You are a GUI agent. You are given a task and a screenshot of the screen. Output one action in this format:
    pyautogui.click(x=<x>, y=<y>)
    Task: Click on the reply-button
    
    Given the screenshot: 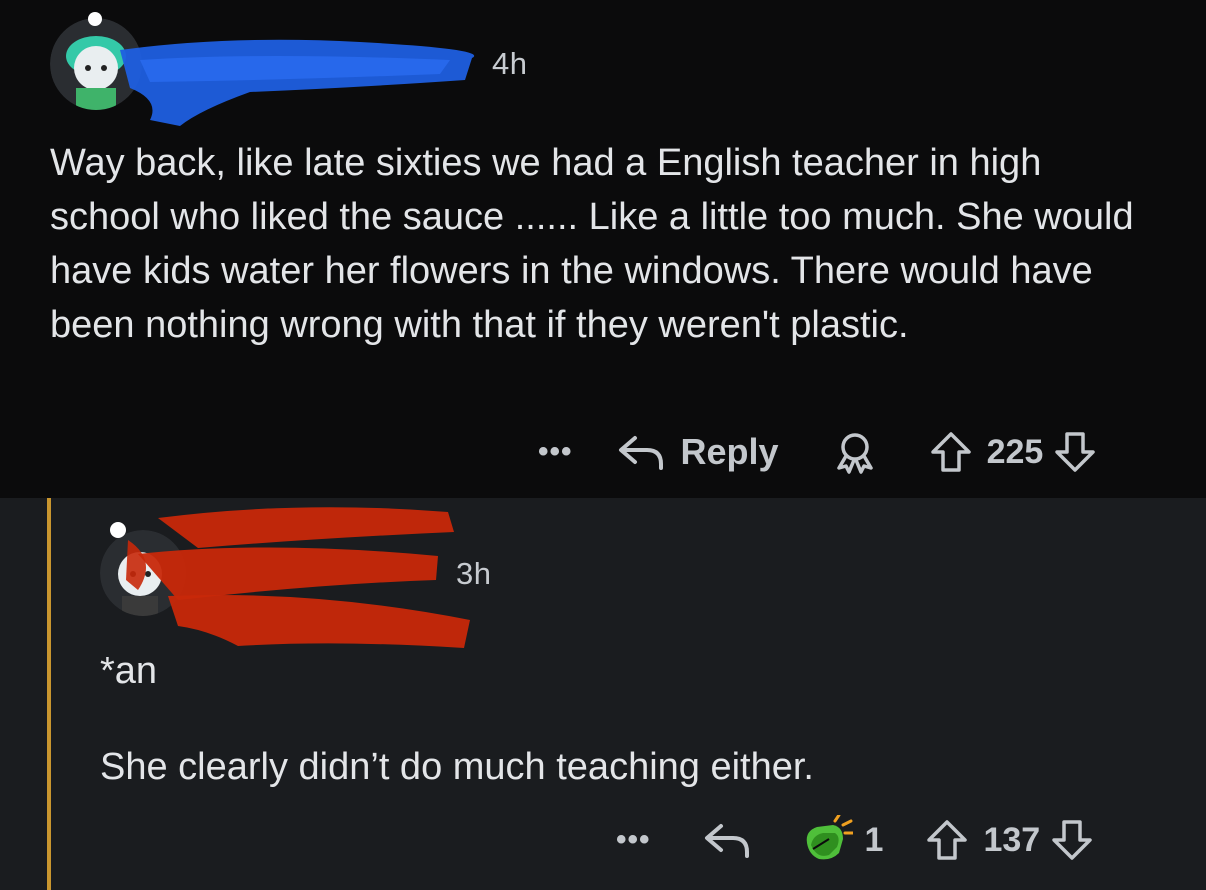 What is the action you would take?
    pyautogui.click(x=727, y=840)
    